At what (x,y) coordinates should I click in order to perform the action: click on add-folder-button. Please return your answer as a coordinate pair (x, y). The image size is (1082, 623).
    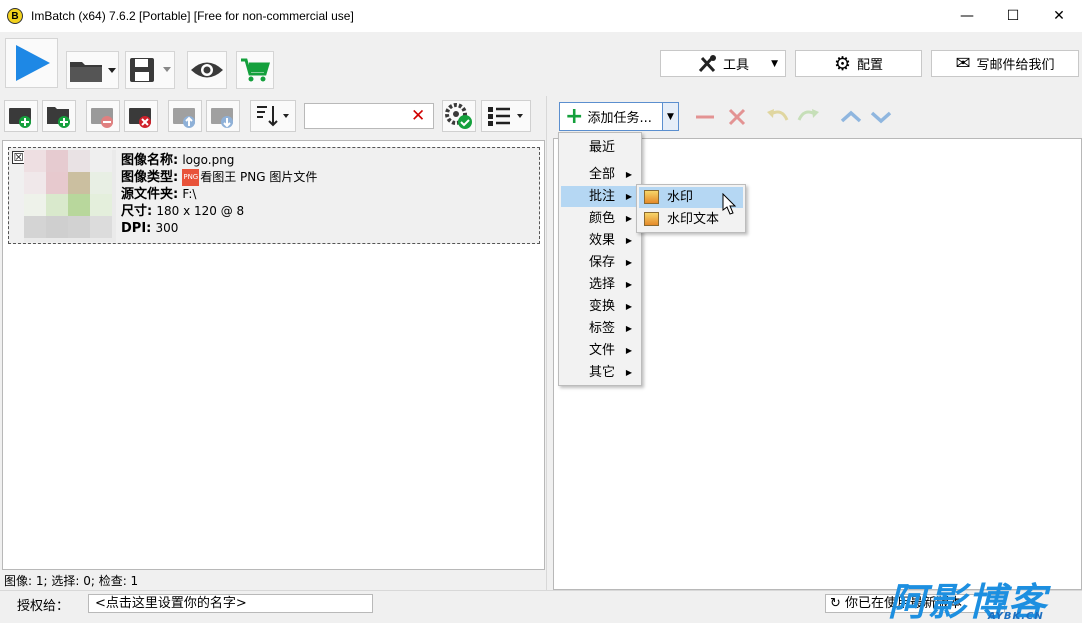
    Looking at the image, I should click on (59, 116).